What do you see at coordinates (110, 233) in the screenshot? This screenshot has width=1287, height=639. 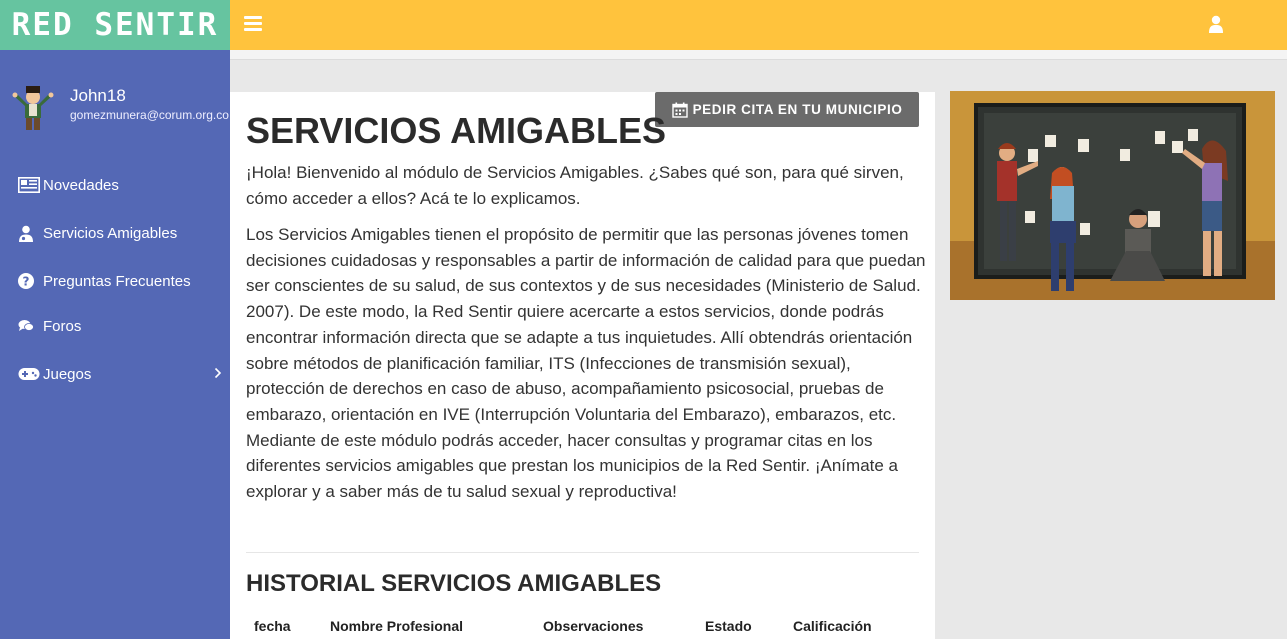 I see `sidebar-item-label: Servicios Amigables` at bounding box center [110, 233].